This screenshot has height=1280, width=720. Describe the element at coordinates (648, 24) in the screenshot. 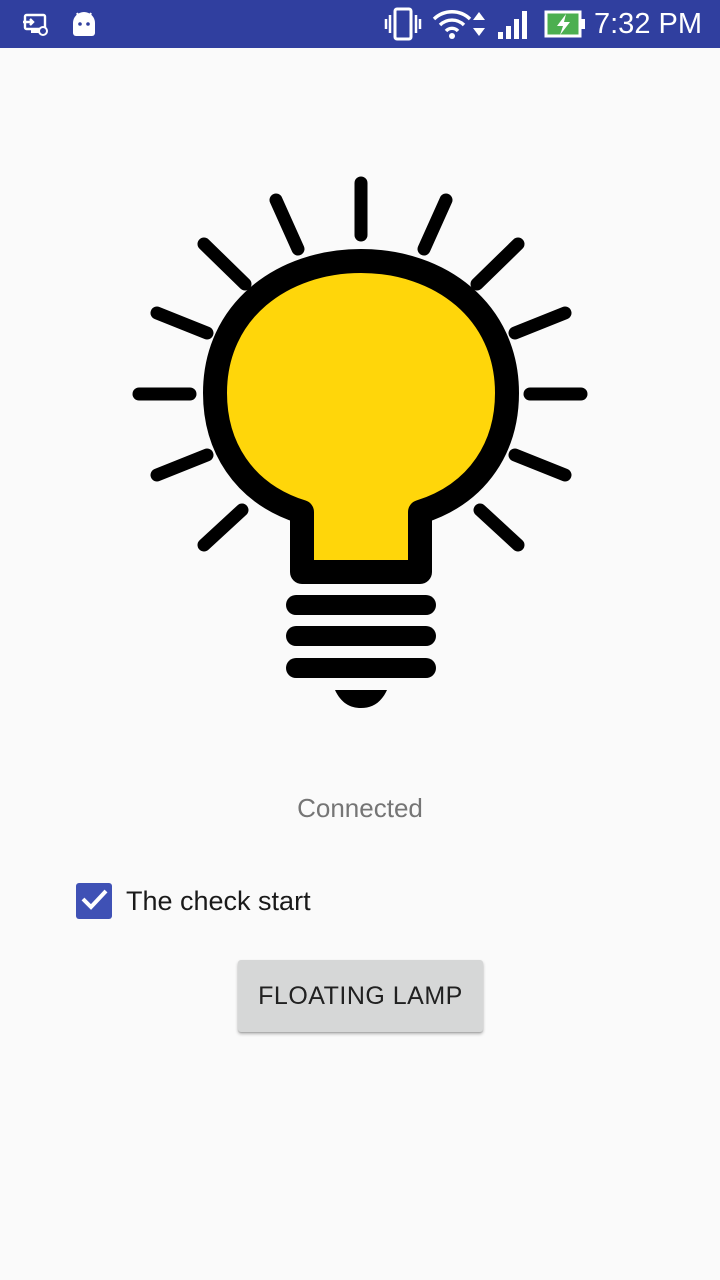

I see `status-time: 7:32 PM` at that location.